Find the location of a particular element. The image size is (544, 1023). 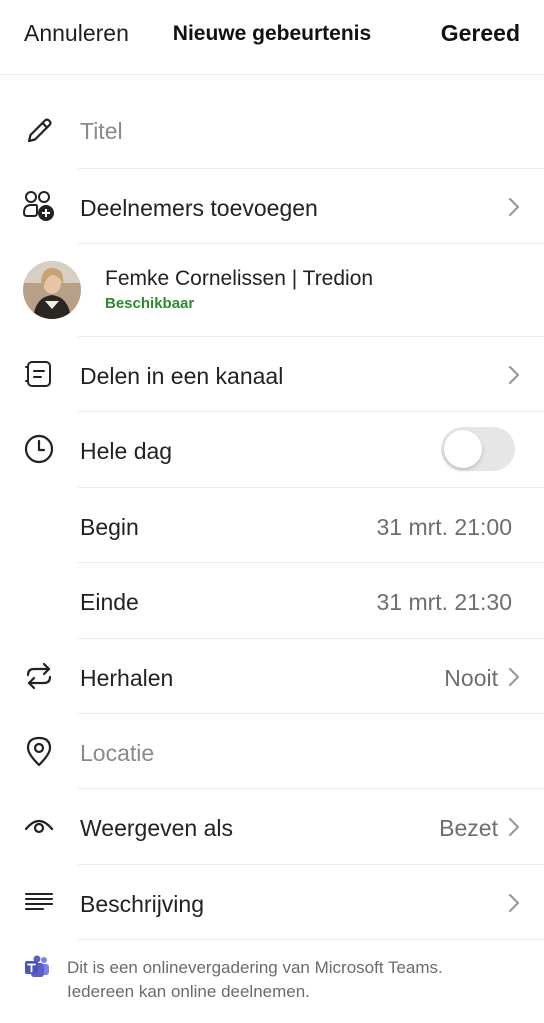

add-participants-label: Deelnemers toevoegen is located at coordinates (199, 208).